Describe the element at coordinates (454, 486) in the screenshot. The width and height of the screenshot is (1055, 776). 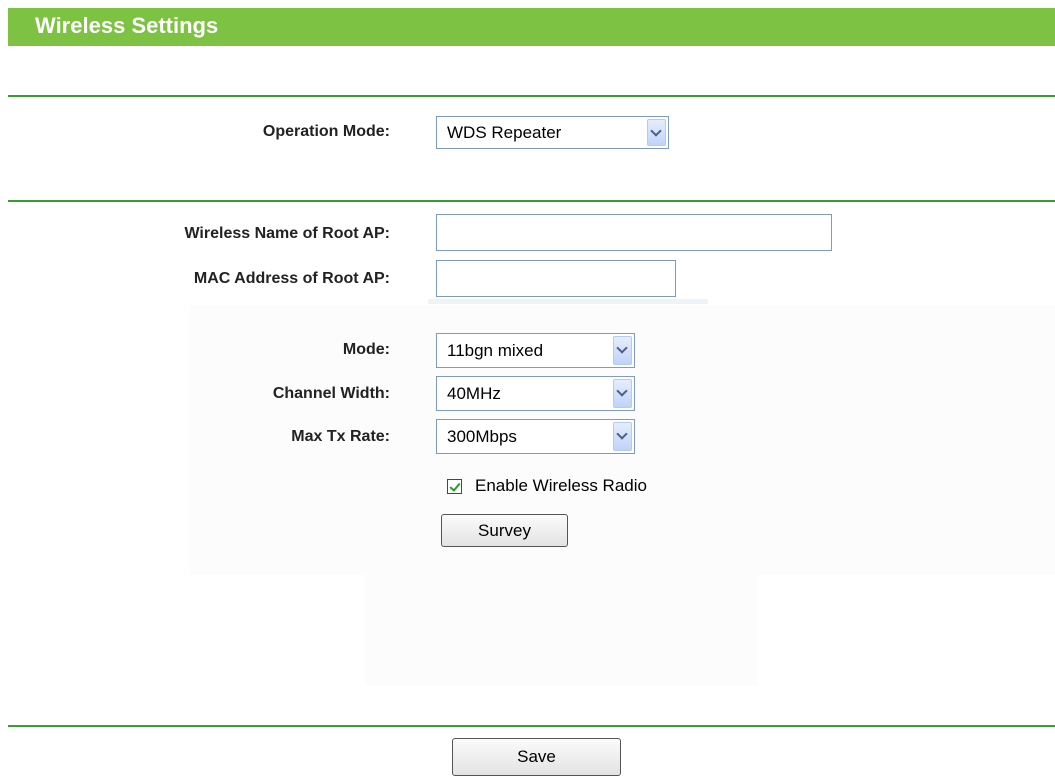
I see `enable-radio-checkbox` at that location.